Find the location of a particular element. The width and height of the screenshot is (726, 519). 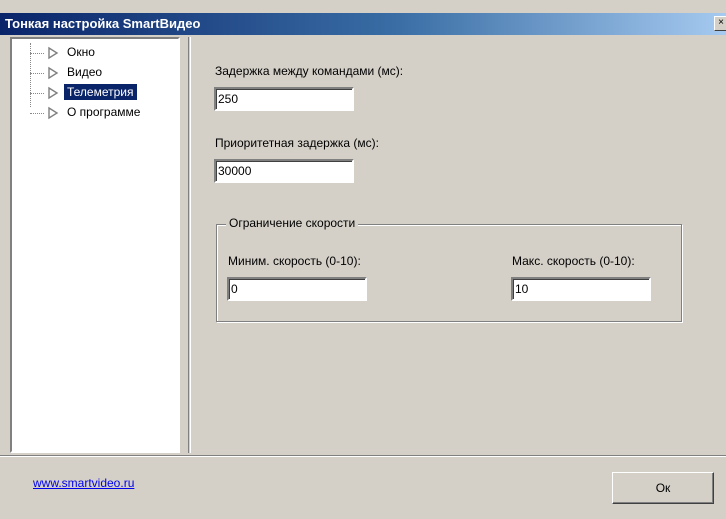

tree-item-label: Окно is located at coordinates (81, 52).